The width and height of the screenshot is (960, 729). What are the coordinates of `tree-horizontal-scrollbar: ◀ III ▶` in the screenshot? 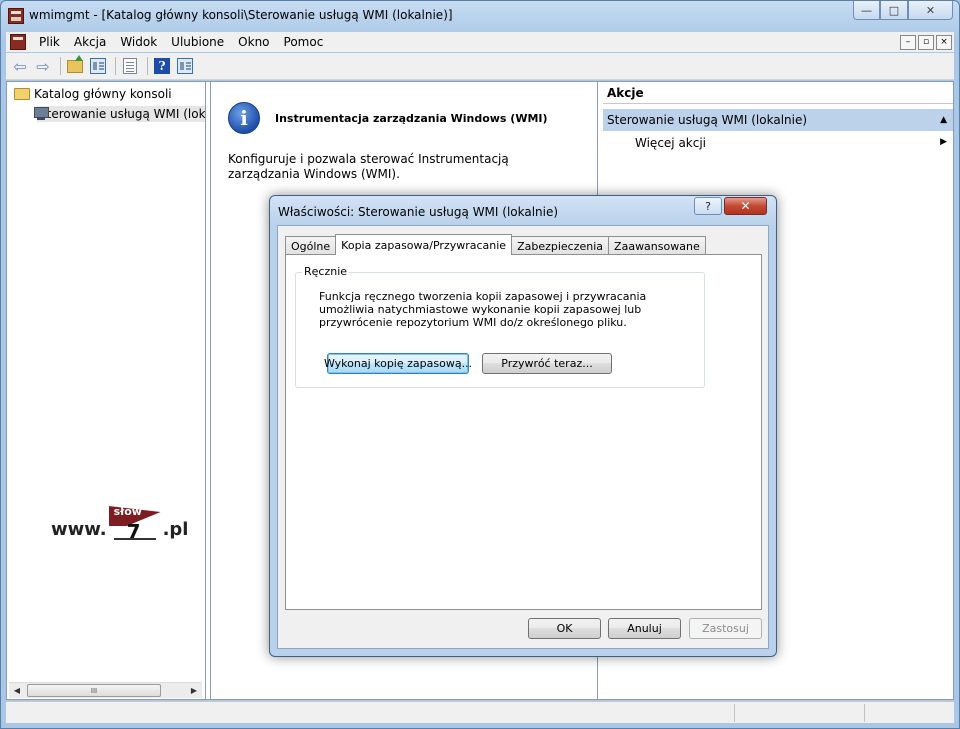 It's located at (105, 690).